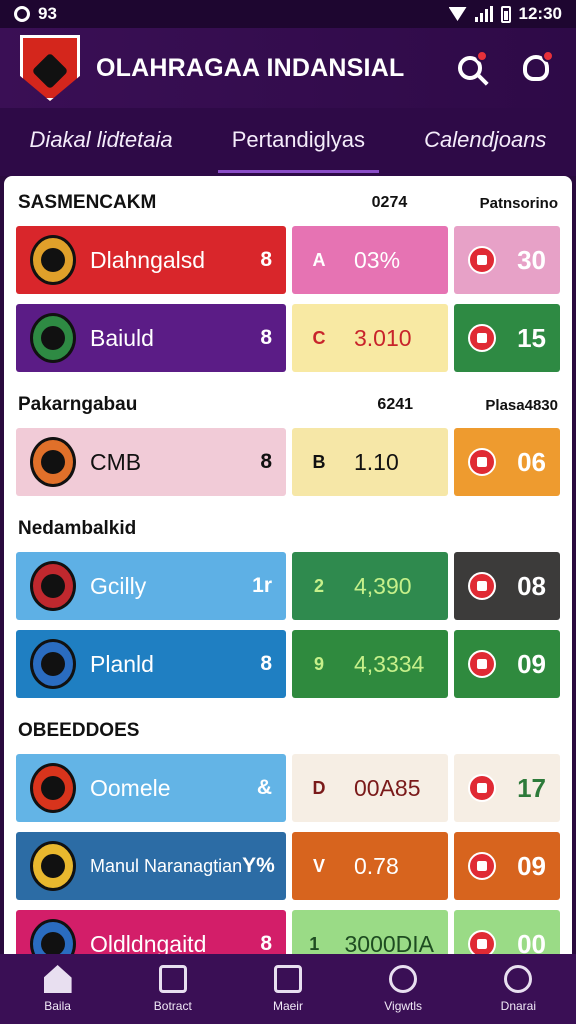 Image resolution: width=576 pixels, height=1024 pixels. I want to click on team-score: Y%, so click(258, 865).